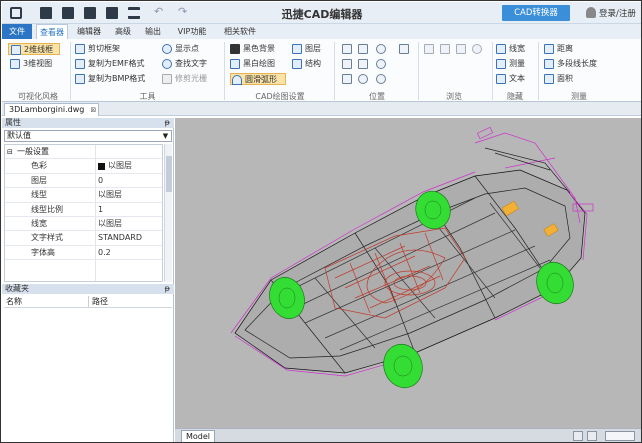 This screenshot has height=443, width=642. Describe the element at coordinates (88, 123) in the screenshot. I see `properties-header: 属性 ᵽ` at that location.